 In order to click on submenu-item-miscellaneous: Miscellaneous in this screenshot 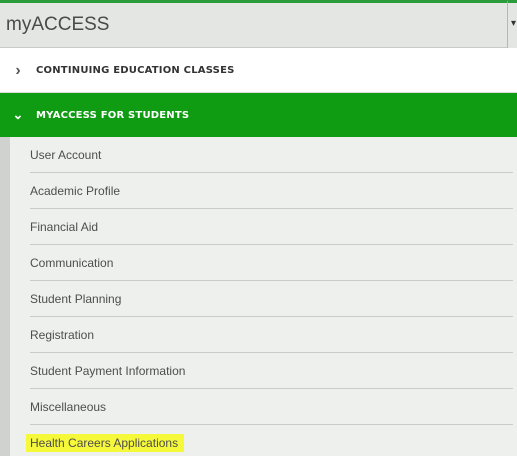, I will do `click(271, 407)`.